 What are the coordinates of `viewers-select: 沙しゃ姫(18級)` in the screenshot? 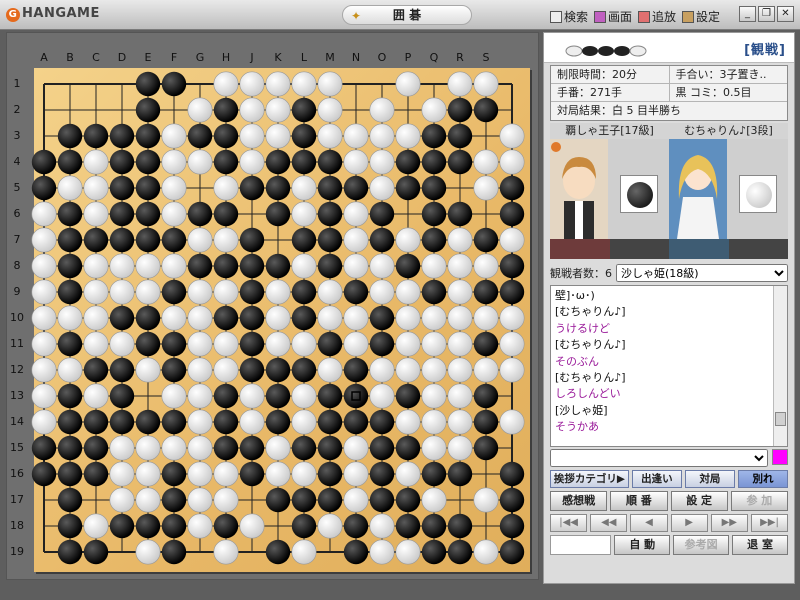 It's located at (702, 273).